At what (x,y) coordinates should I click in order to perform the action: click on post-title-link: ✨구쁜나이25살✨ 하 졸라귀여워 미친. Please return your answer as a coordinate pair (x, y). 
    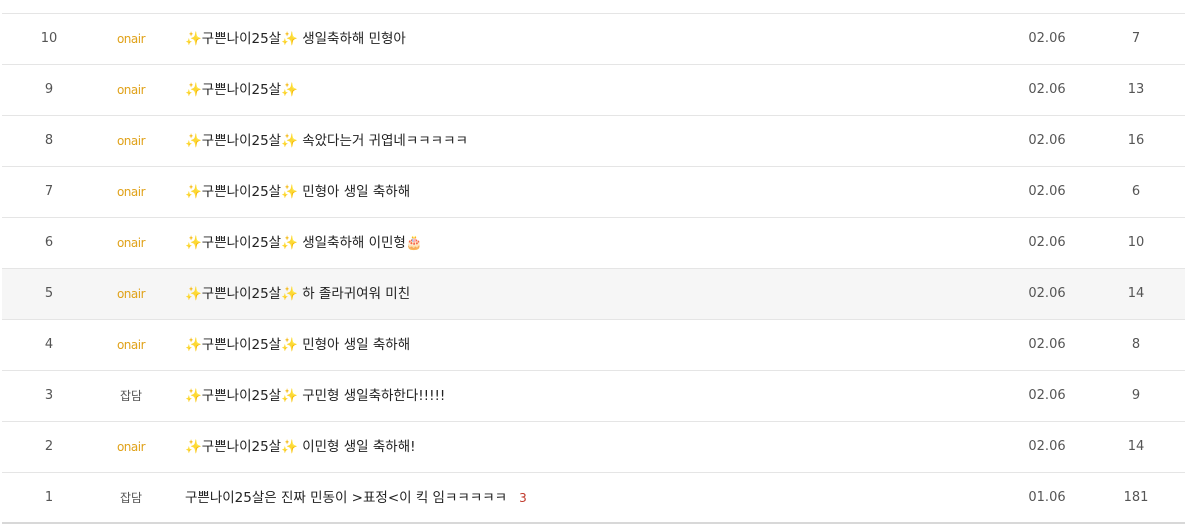
    Looking at the image, I should click on (297, 294).